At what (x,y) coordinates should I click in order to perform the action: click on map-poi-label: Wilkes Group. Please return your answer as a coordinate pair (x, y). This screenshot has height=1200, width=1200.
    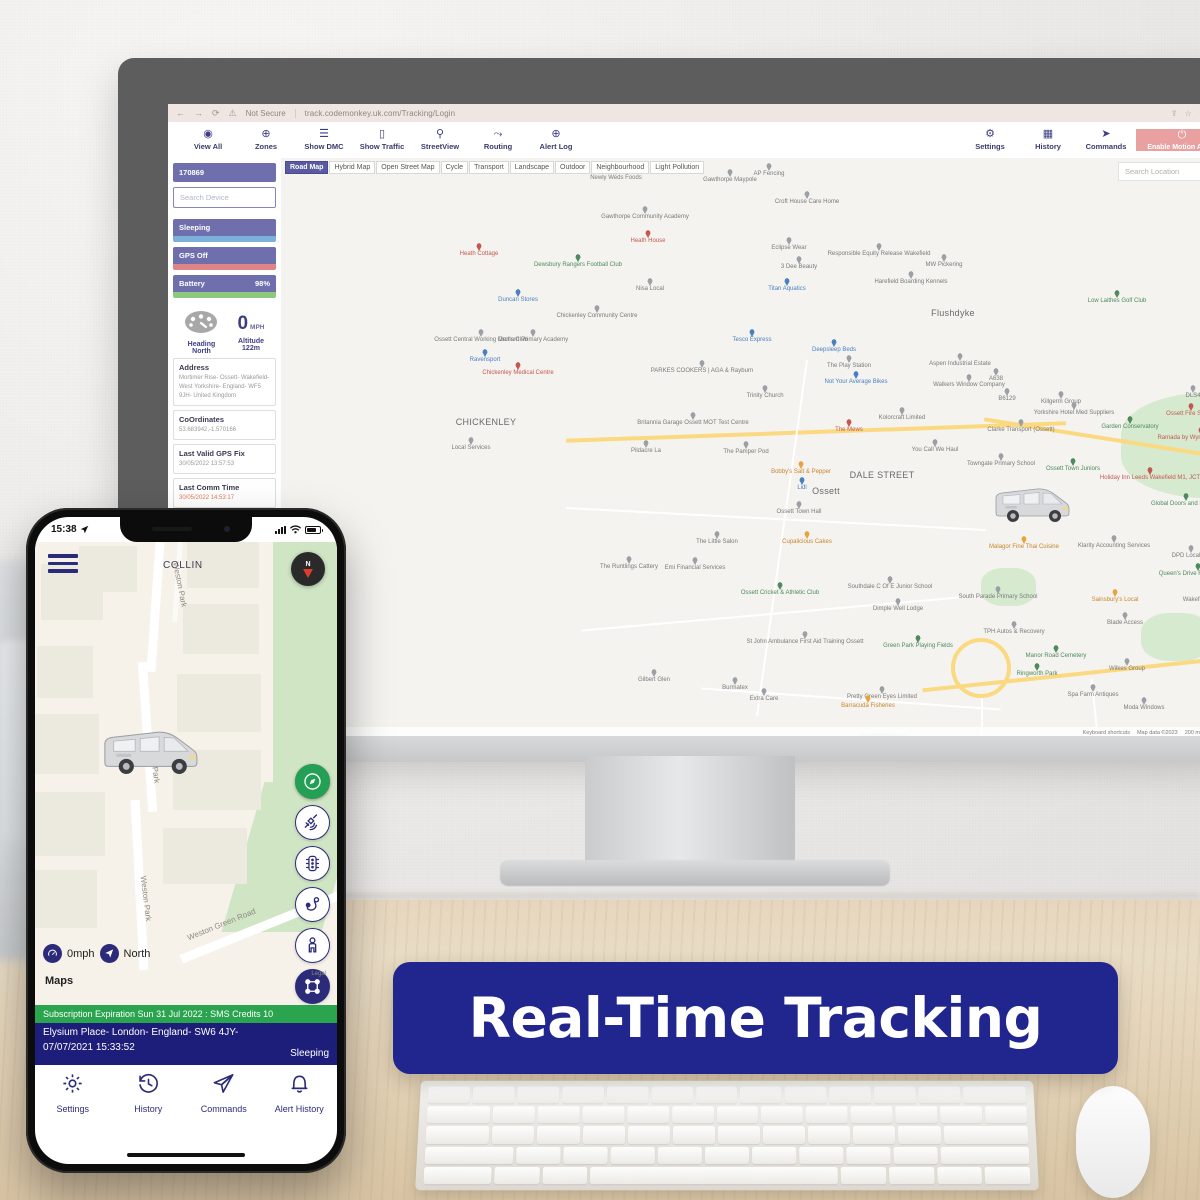
    Looking at the image, I should click on (1127, 669).